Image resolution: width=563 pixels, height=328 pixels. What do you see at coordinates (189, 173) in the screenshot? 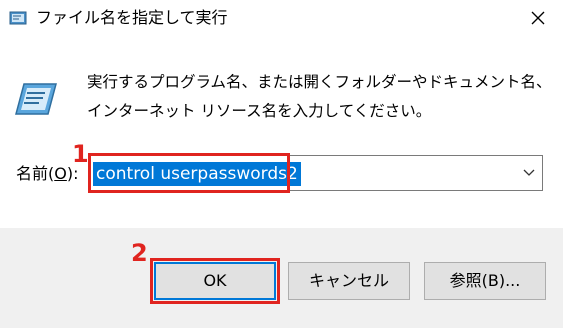
I see `field-highlight-box` at bounding box center [189, 173].